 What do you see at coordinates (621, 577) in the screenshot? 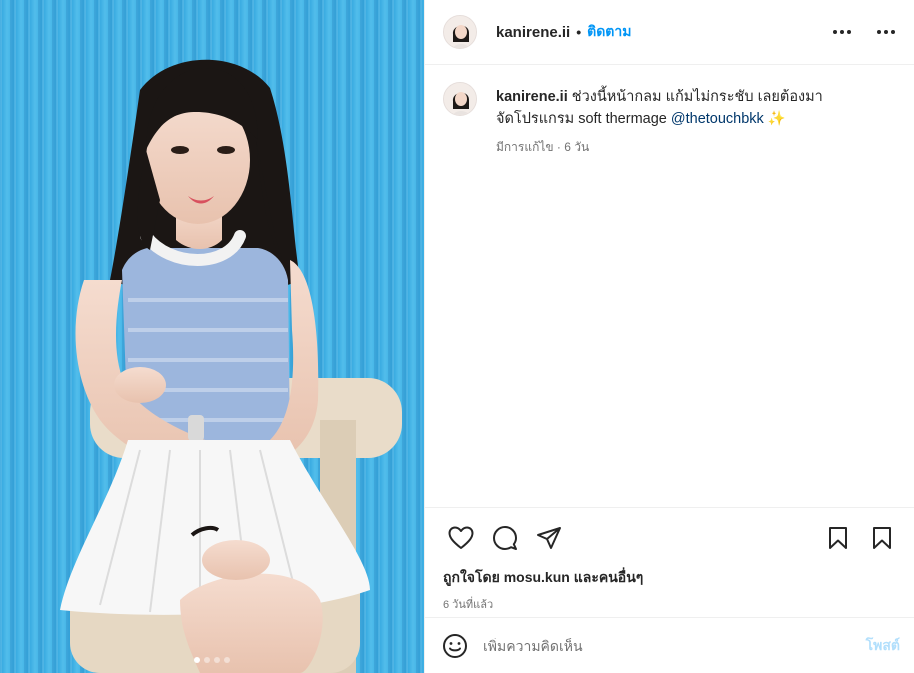
I see `likes-others-link: คนอื่นๆ` at bounding box center [621, 577].